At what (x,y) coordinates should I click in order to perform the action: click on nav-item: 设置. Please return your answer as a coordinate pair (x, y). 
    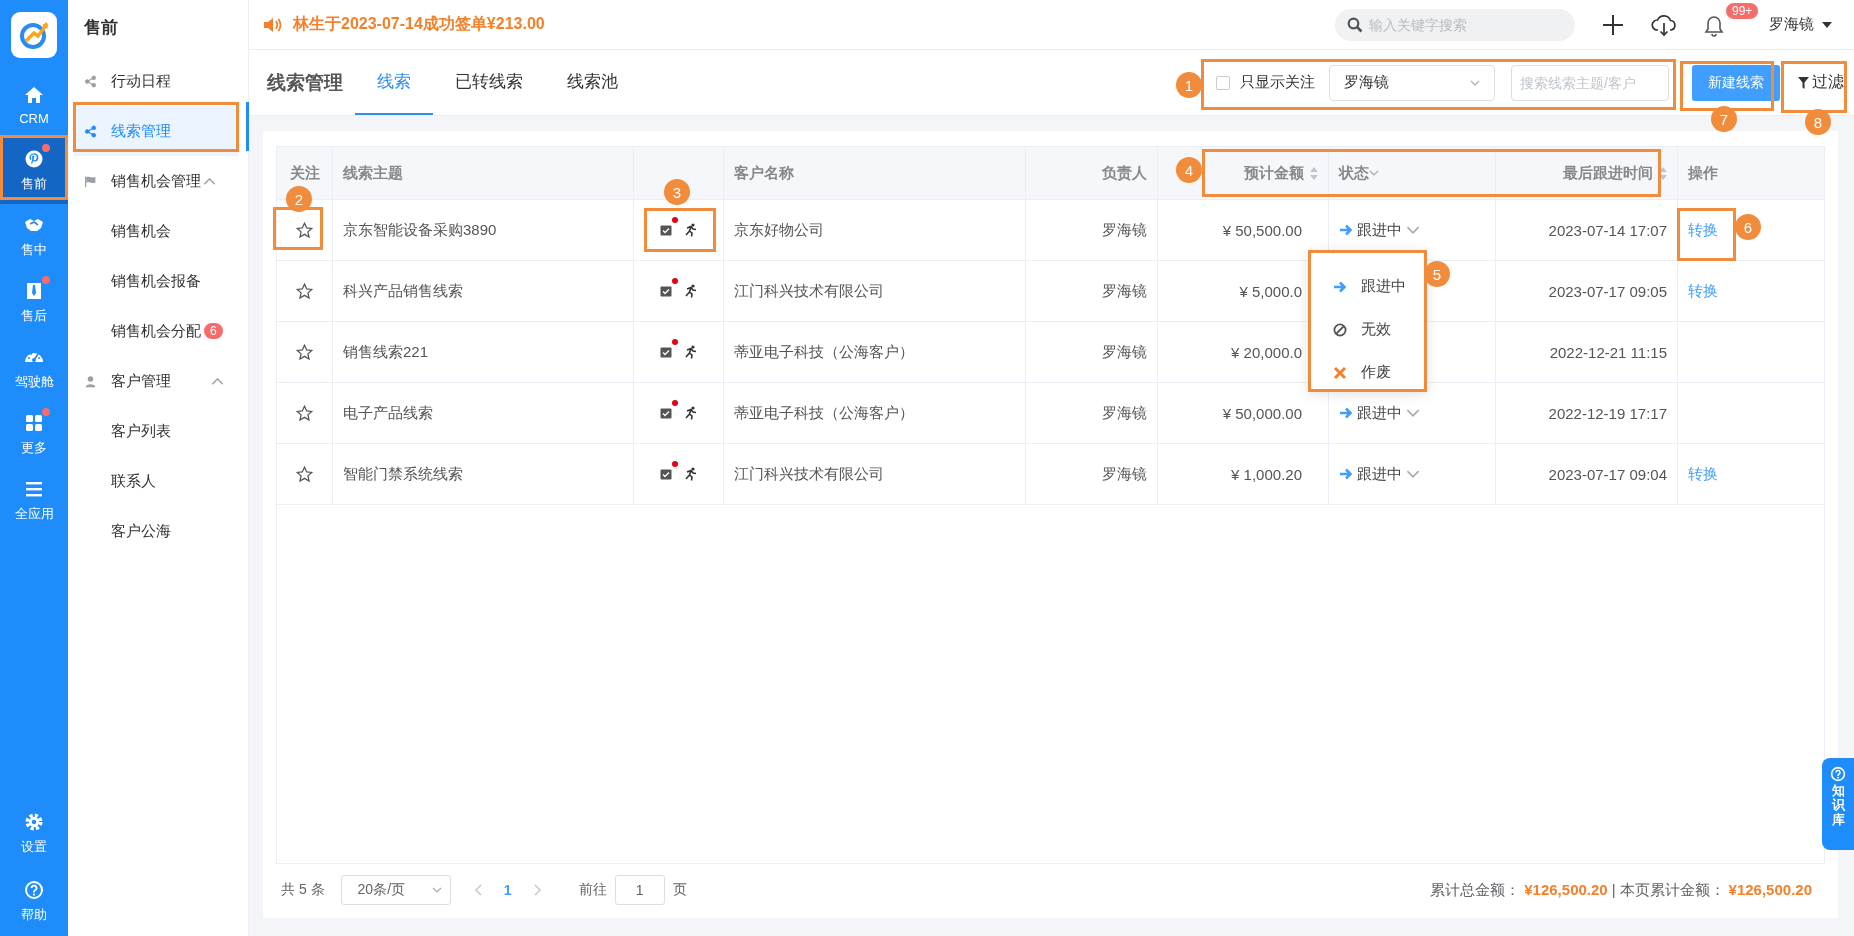
    Looking at the image, I should click on (34, 834).